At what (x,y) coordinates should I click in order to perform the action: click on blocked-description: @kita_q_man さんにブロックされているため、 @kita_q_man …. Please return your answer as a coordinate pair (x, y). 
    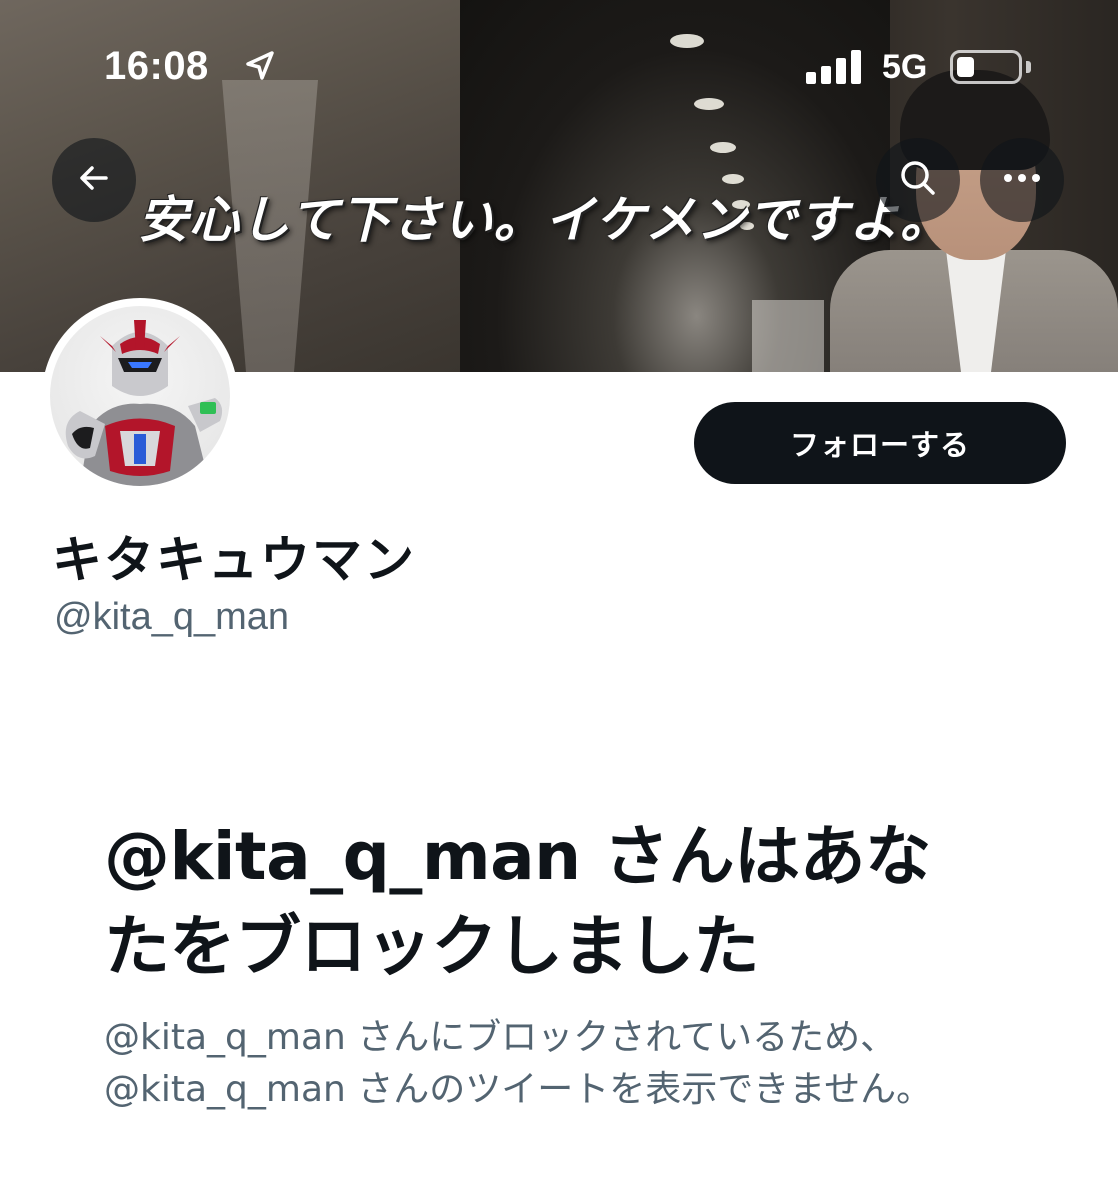
    Looking at the image, I should click on (574, 1064).